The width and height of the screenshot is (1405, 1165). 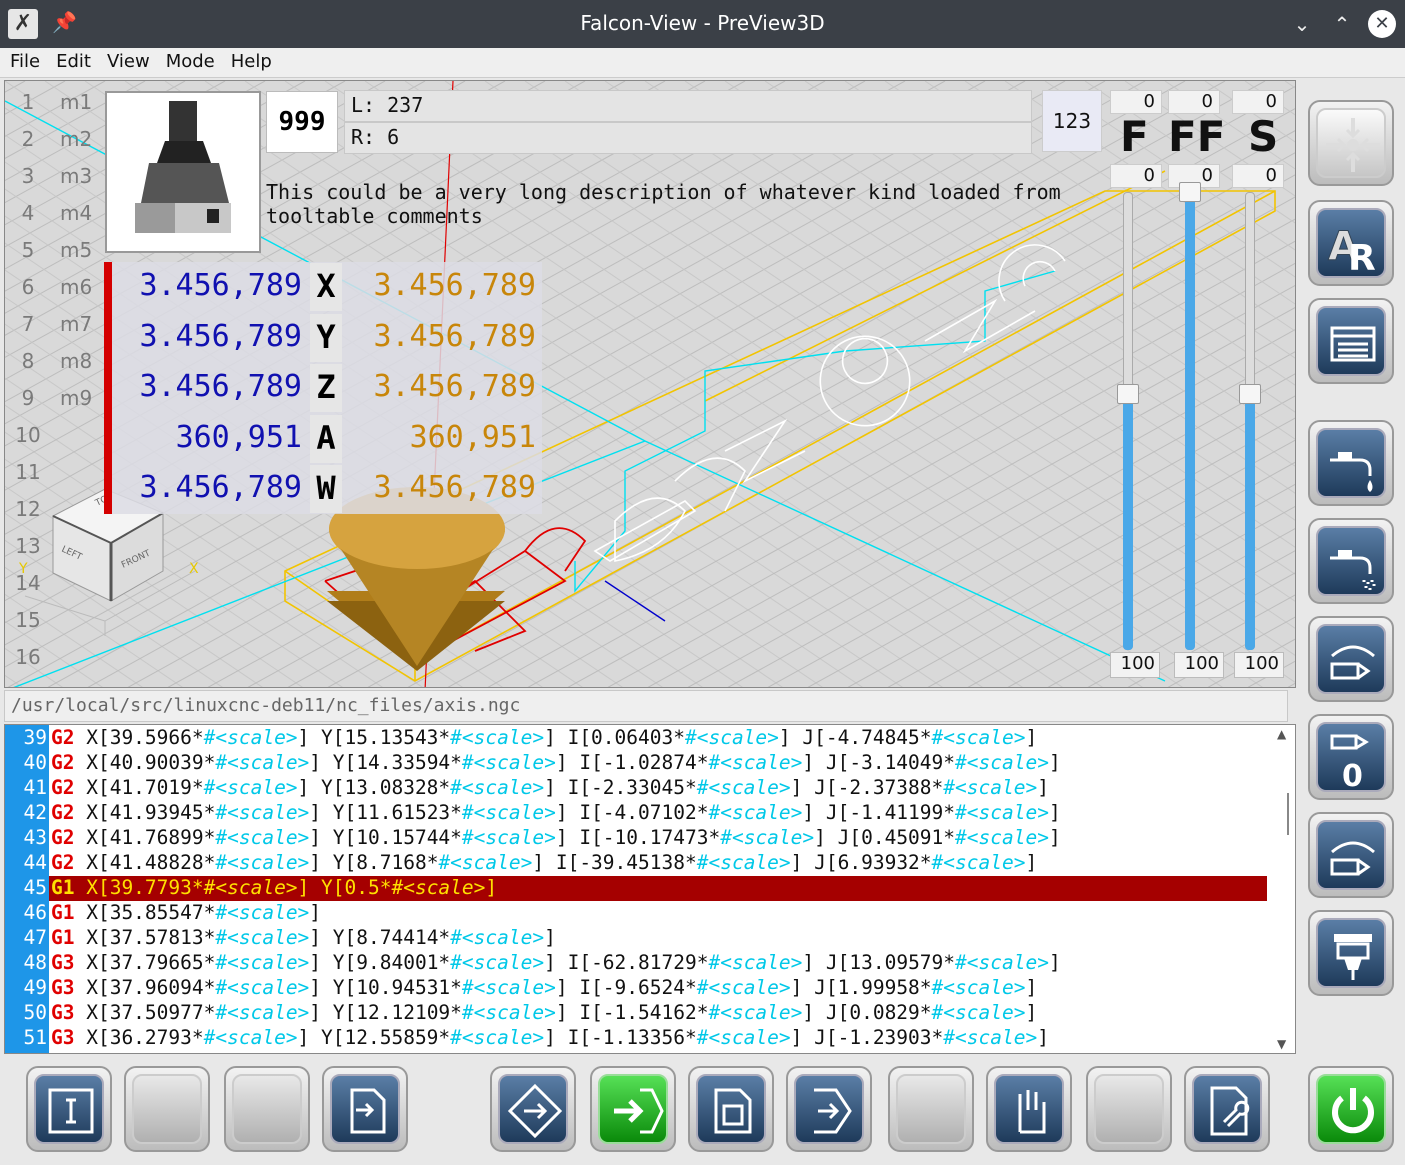 What do you see at coordinates (1258, 176) in the screenshot?
I see `override-s-mid: 0` at bounding box center [1258, 176].